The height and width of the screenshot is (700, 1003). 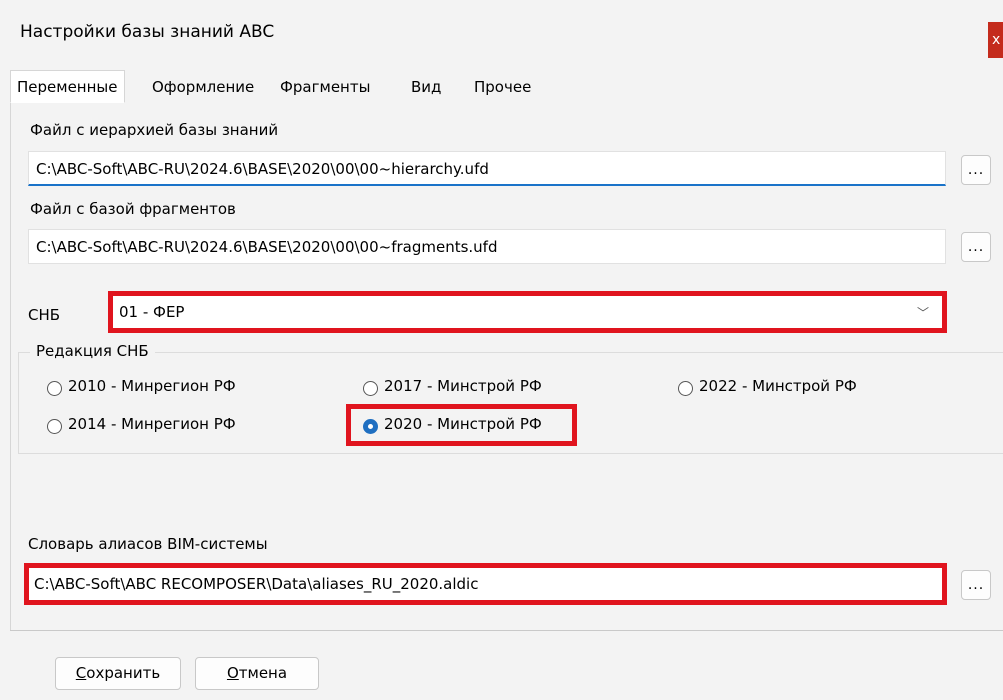 I want to click on cancel-button-label: тмена, so click(x=263, y=673).